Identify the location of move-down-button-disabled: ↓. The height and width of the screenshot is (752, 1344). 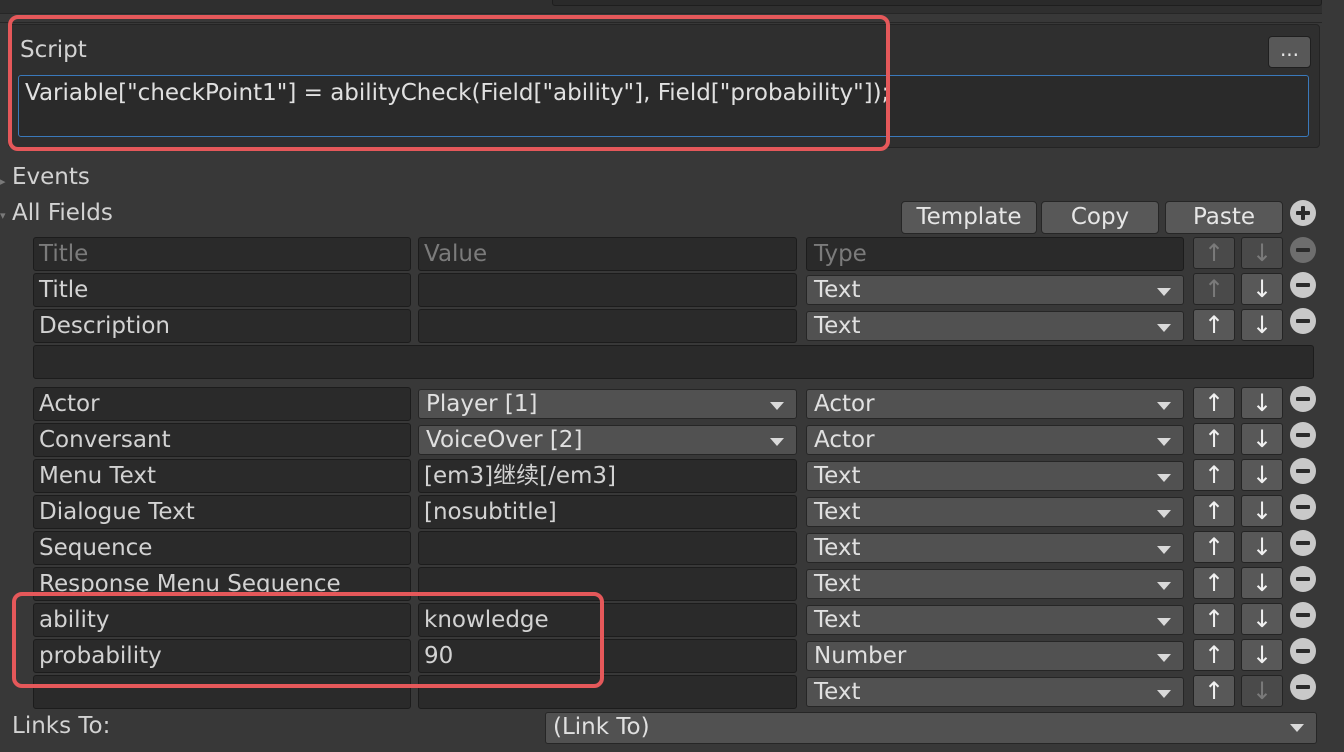
(1262, 253).